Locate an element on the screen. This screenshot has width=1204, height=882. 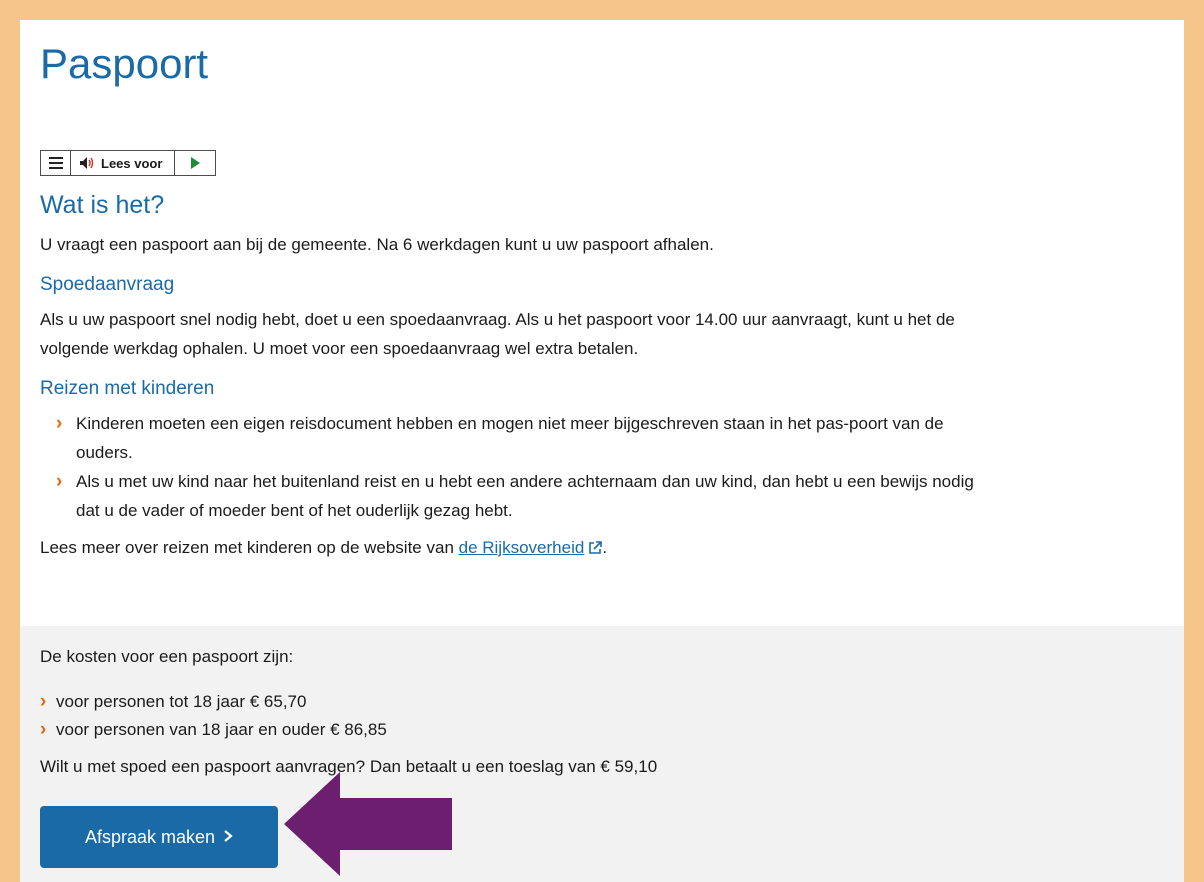
page-title: Paspoort is located at coordinates (124, 63).